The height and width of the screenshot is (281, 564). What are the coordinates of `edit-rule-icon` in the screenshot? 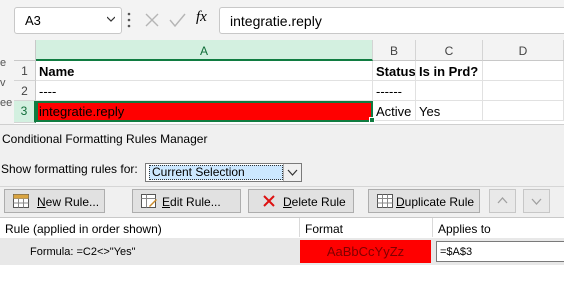 It's located at (149, 201).